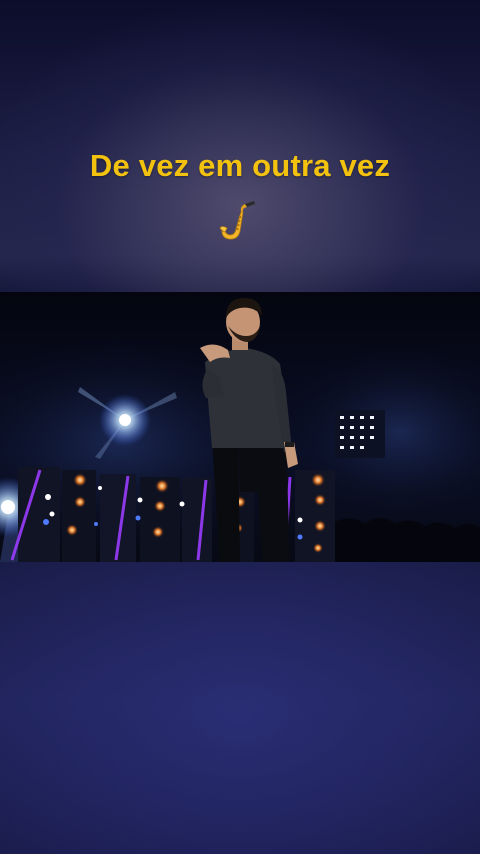 Image resolution: width=480 pixels, height=854 pixels. Describe the element at coordinates (240, 165) in the screenshot. I see `caption-title: De vez em outra vez` at that location.